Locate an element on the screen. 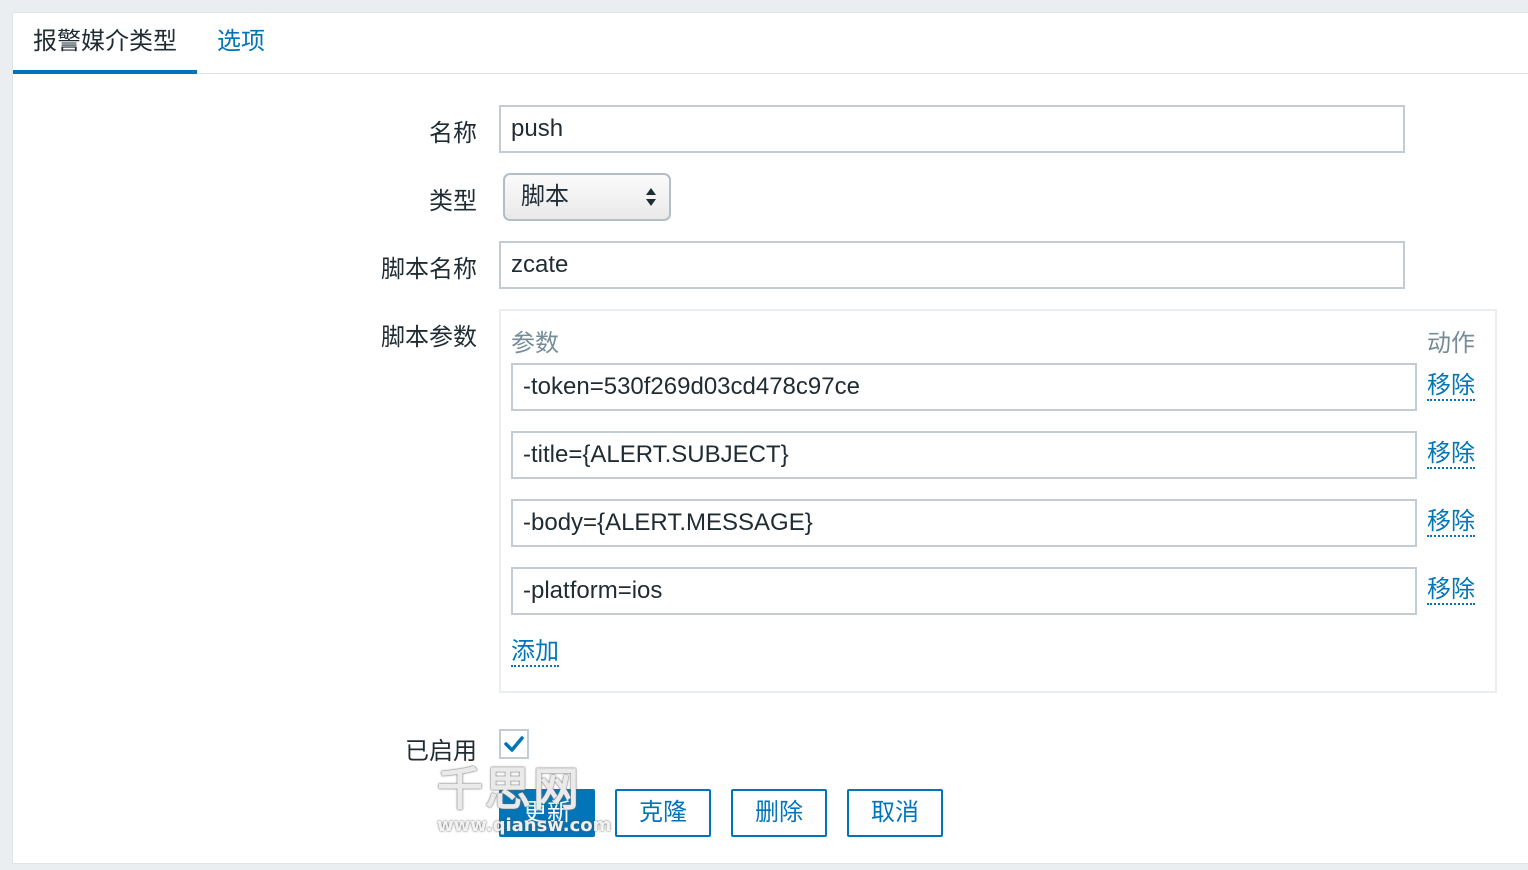 The width and height of the screenshot is (1528, 870). script-params-label: 脚本参数 is located at coordinates (429, 337).